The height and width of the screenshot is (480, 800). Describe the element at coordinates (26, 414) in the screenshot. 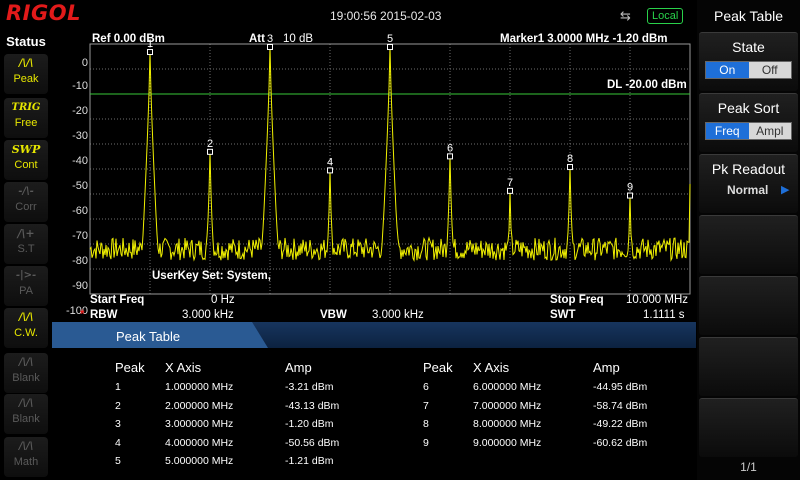

I see `status-blank2: /\/\ Blank` at that location.